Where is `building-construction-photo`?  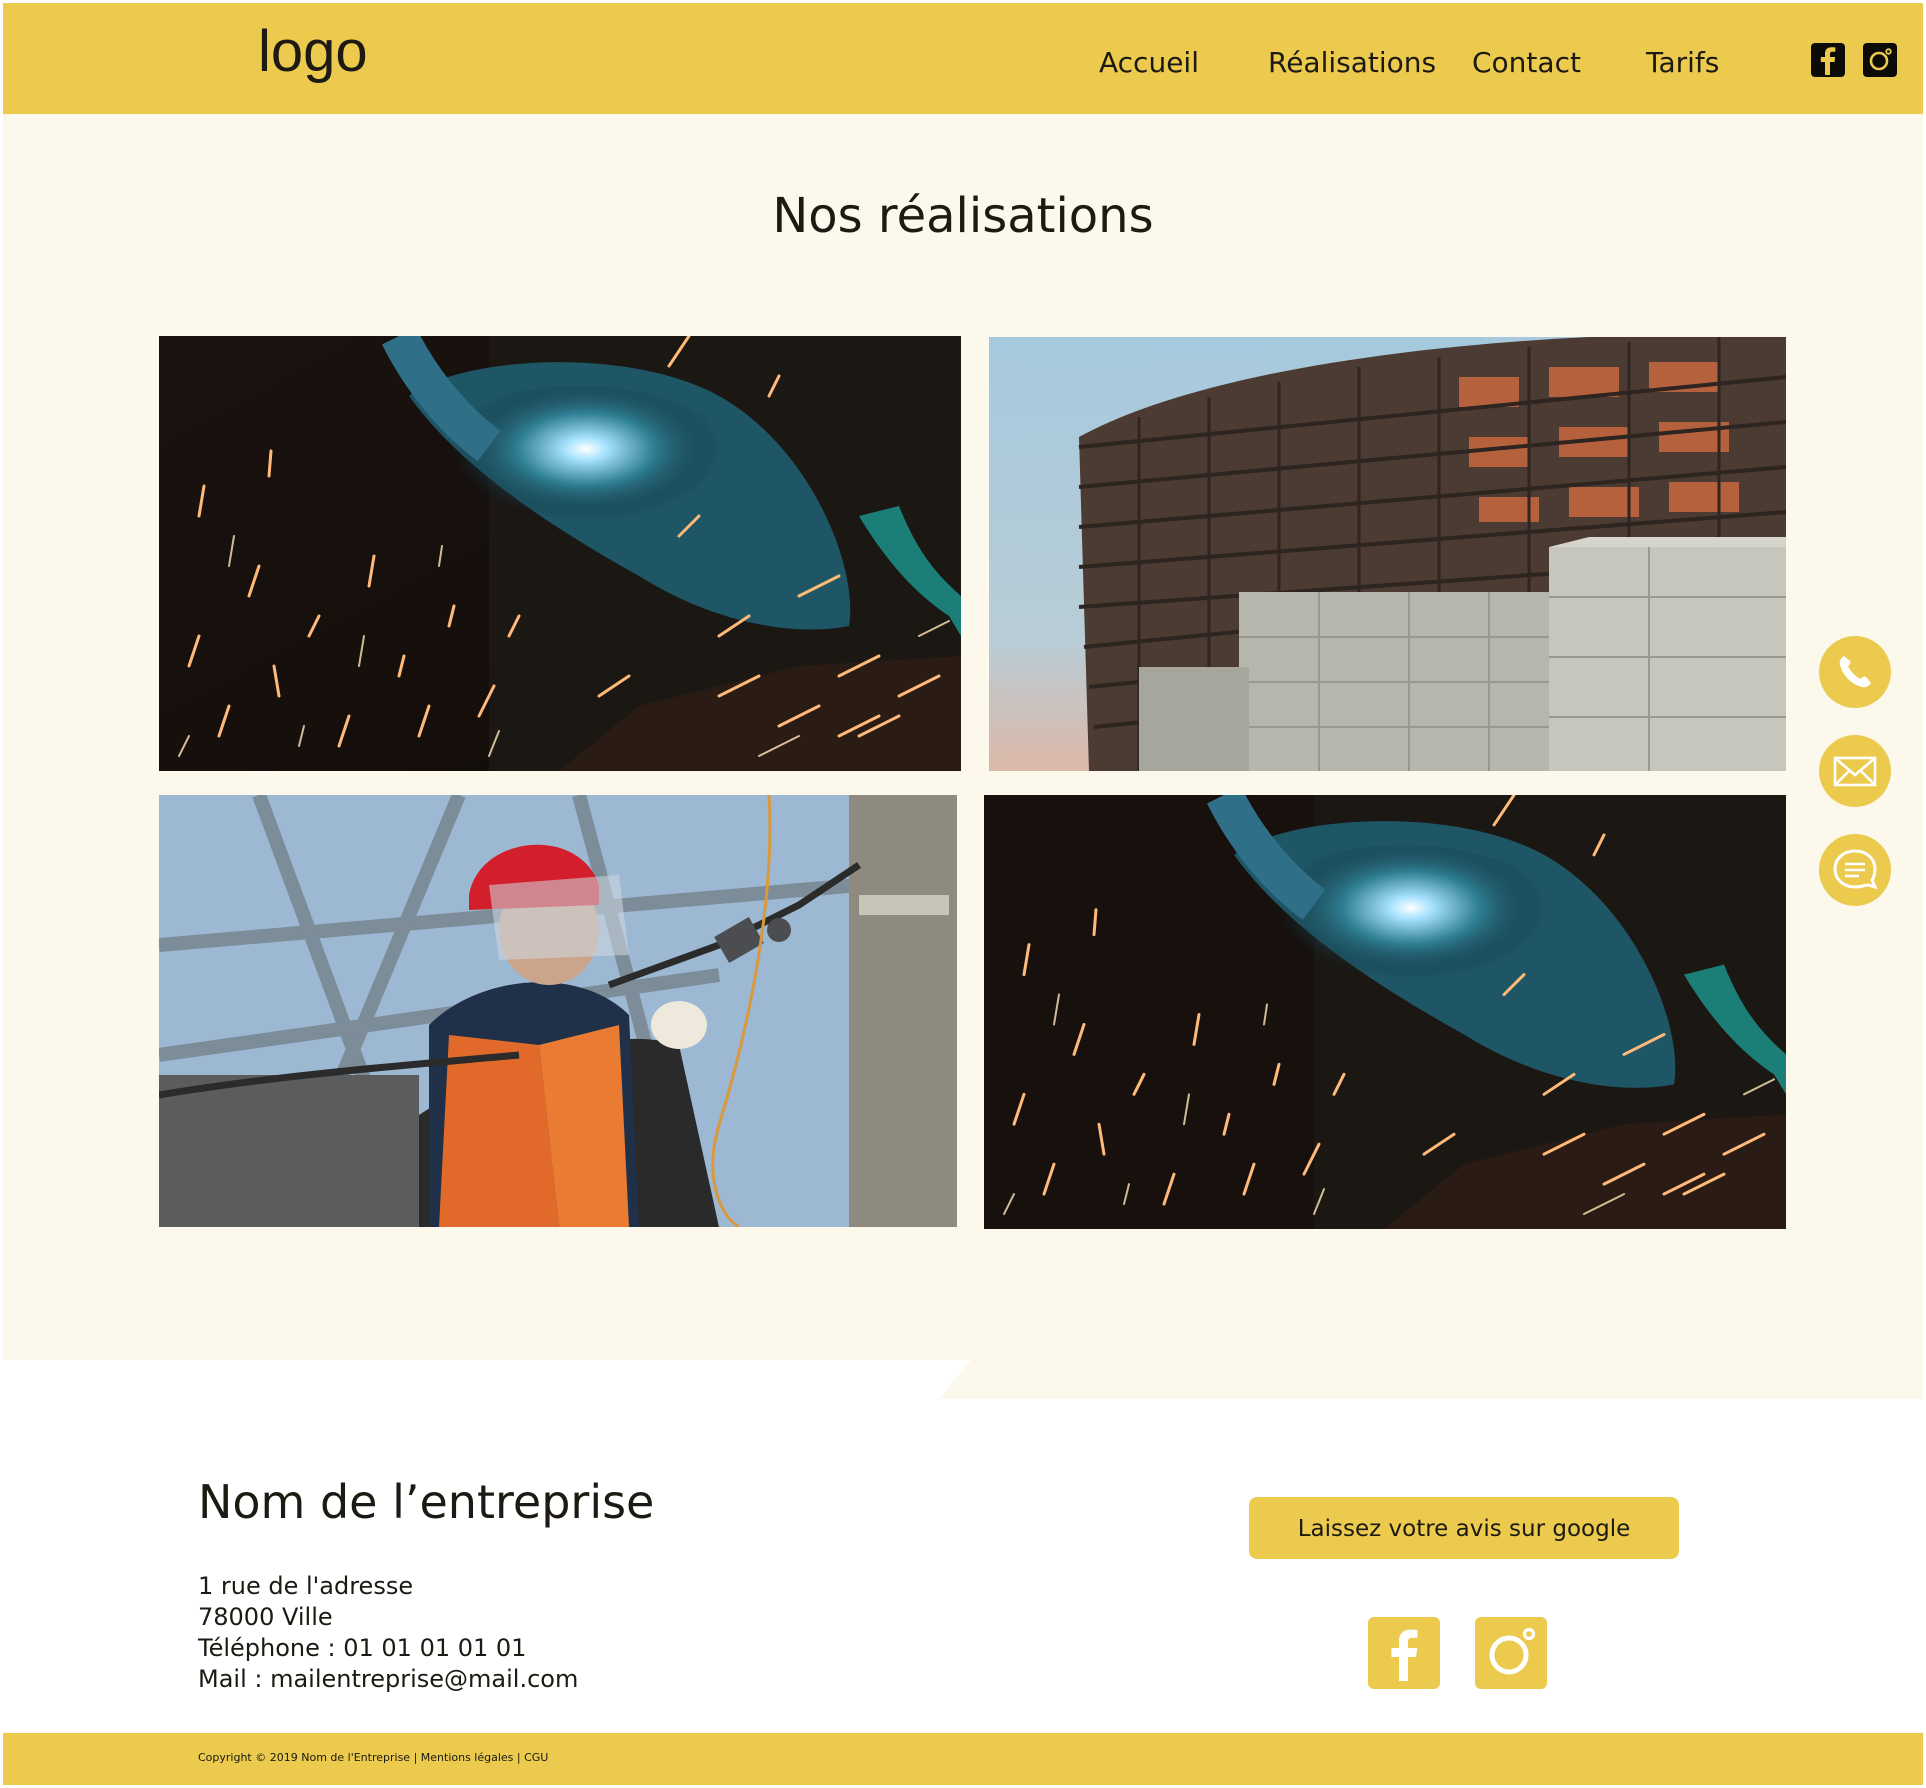 building-construction-photo is located at coordinates (1387, 554).